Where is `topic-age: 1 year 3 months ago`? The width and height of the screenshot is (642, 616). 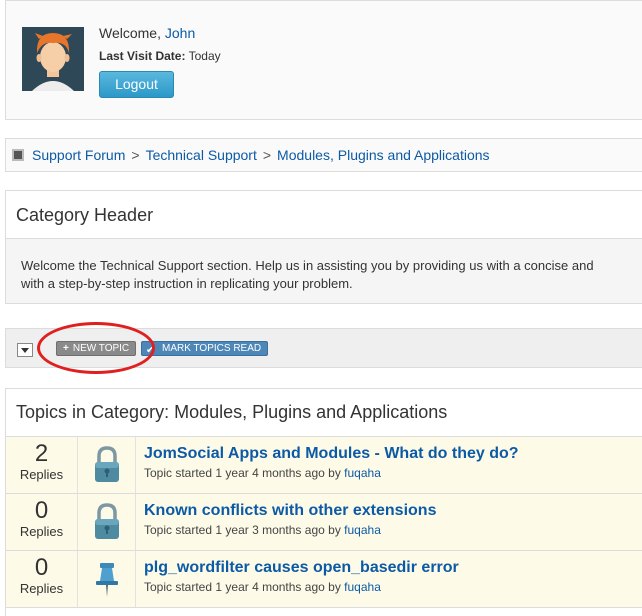
topic-age: 1 year 3 months ago is located at coordinates (270, 530).